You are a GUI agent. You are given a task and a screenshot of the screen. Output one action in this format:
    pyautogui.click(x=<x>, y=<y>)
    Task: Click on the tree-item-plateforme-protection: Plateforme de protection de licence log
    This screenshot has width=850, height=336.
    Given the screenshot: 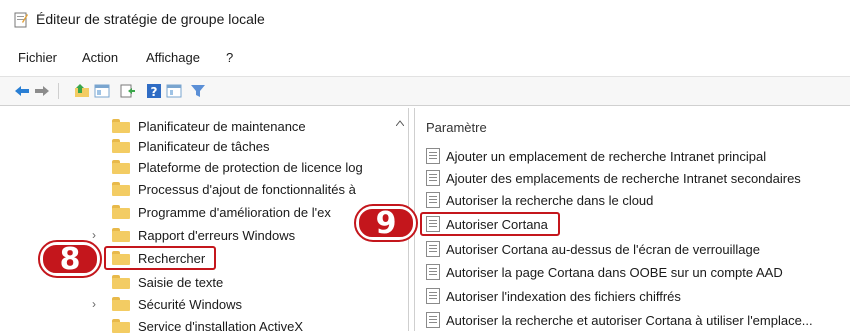 What is the action you would take?
    pyautogui.click(x=237, y=167)
    